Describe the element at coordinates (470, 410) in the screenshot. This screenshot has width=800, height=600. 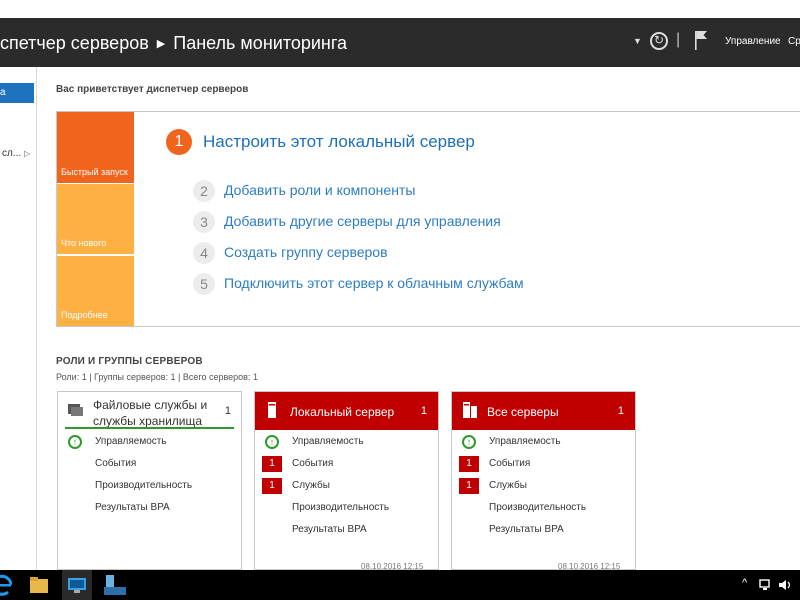
I see `servers-icon` at that location.